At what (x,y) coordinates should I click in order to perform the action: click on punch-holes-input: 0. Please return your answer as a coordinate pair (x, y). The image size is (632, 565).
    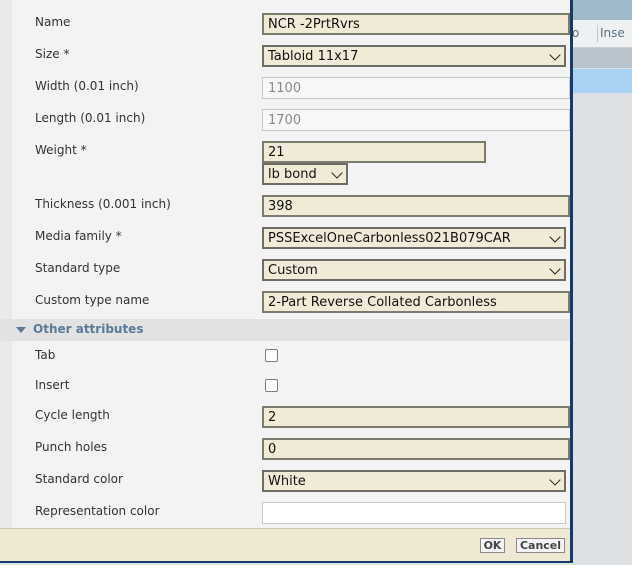
    Looking at the image, I should click on (416, 449).